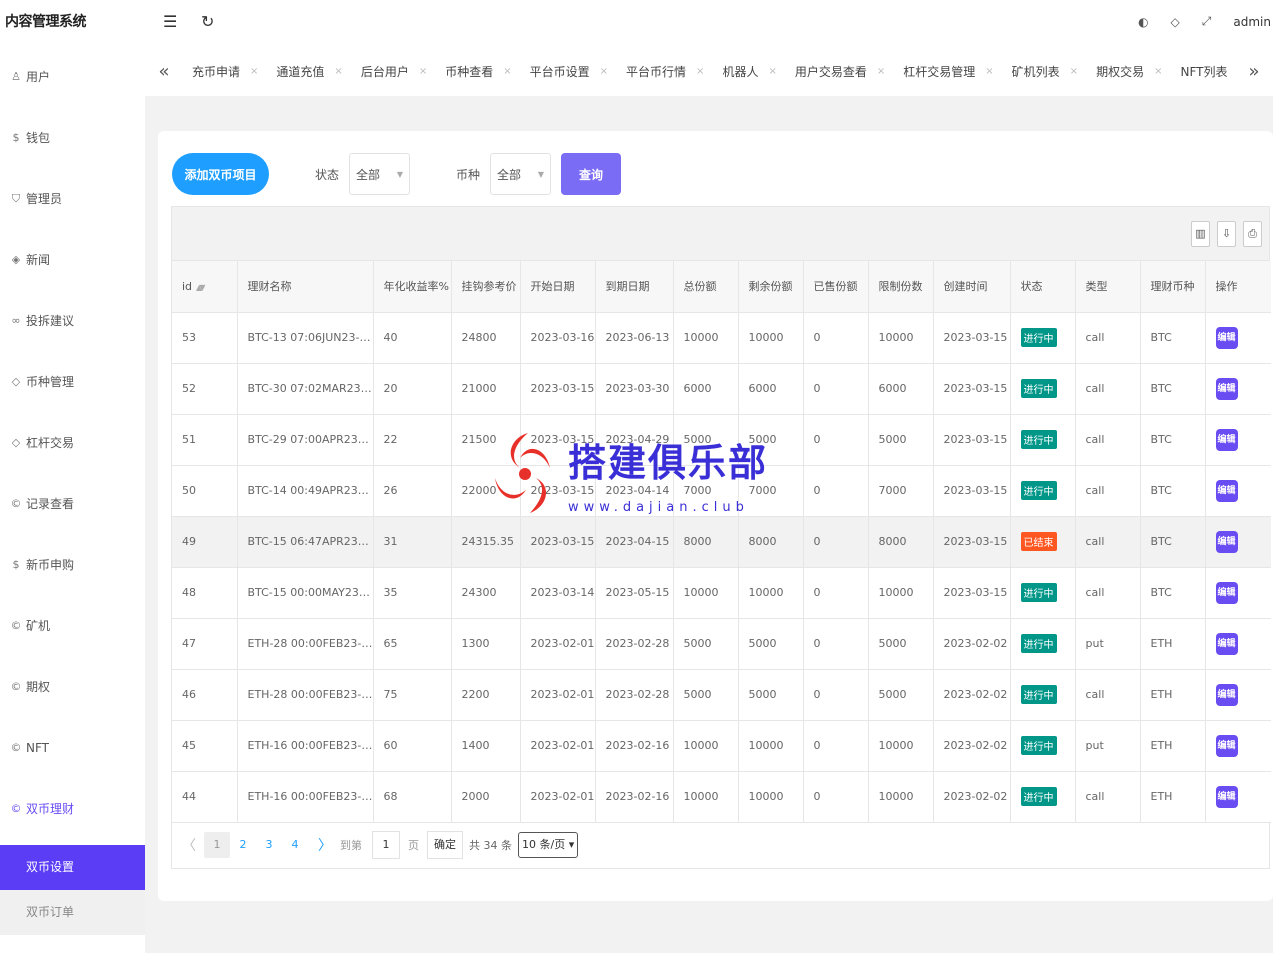 Image resolution: width=1273 pixels, height=953 pixels. What do you see at coordinates (243, 845) in the screenshot?
I see `page-number: 2` at bounding box center [243, 845].